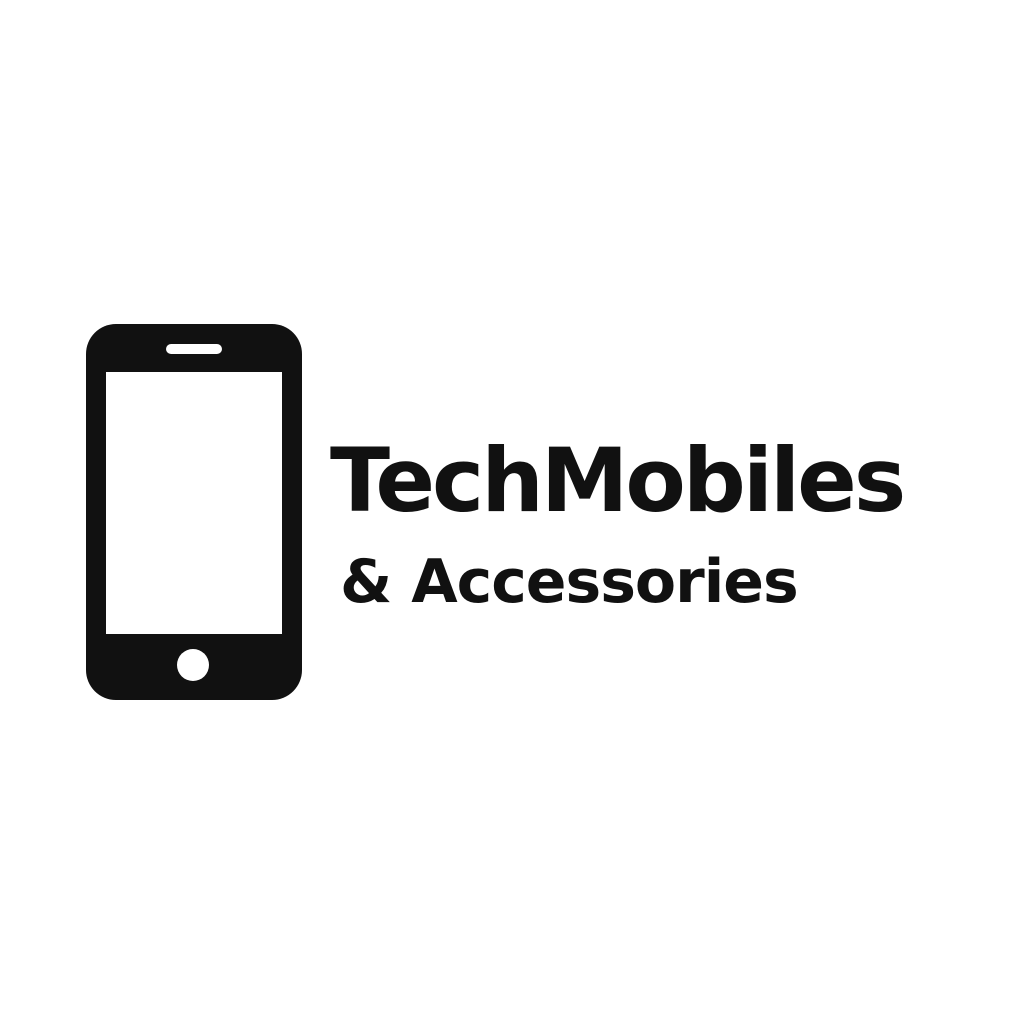 This screenshot has height=1024, width=1024. What do you see at coordinates (569, 582) in the screenshot?
I see `brand-tagline: & Accessories` at bounding box center [569, 582].